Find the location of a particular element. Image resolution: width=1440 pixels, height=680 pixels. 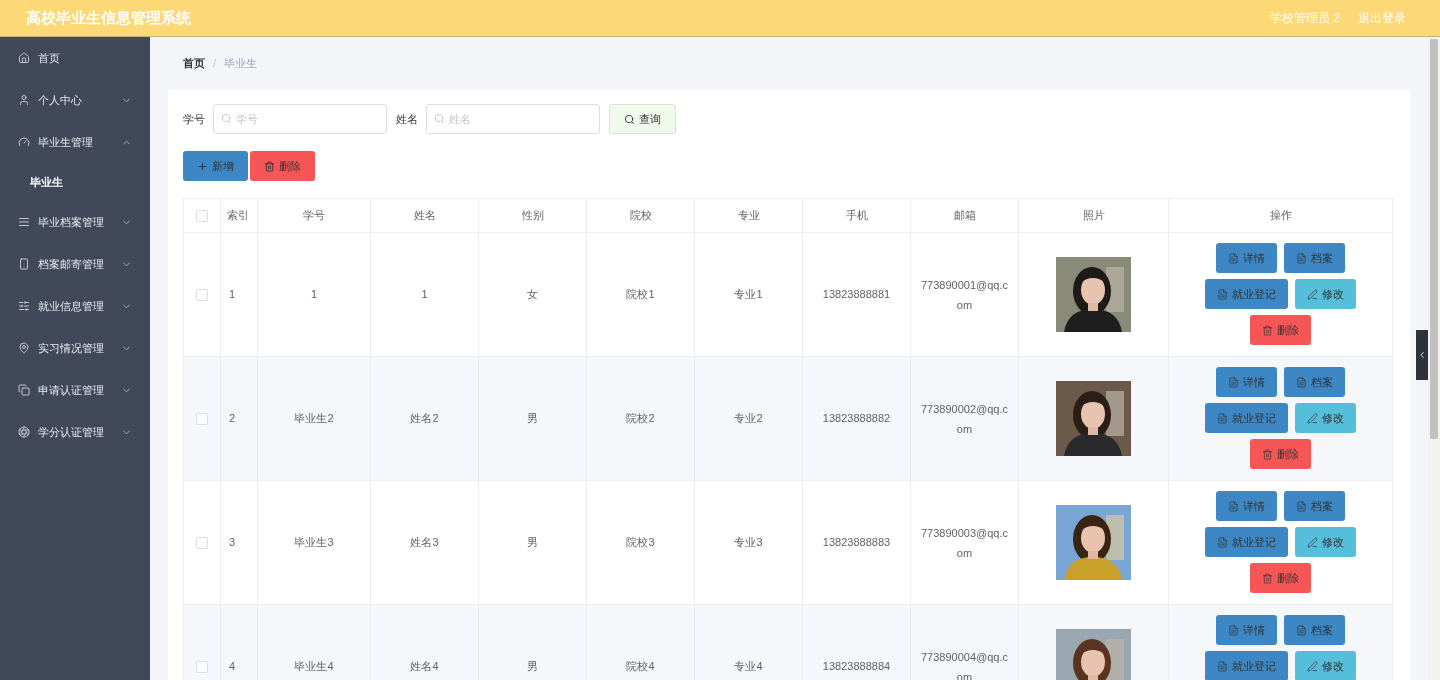

sidebar-subitem: 毕业生 is located at coordinates (75, 182).